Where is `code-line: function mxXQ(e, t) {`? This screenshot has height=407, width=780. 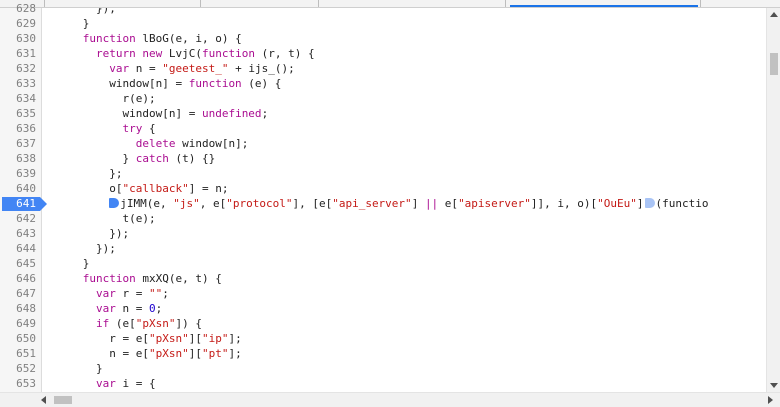 code-line: function mxXQ(e, t) { is located at coordinates (132, 278).